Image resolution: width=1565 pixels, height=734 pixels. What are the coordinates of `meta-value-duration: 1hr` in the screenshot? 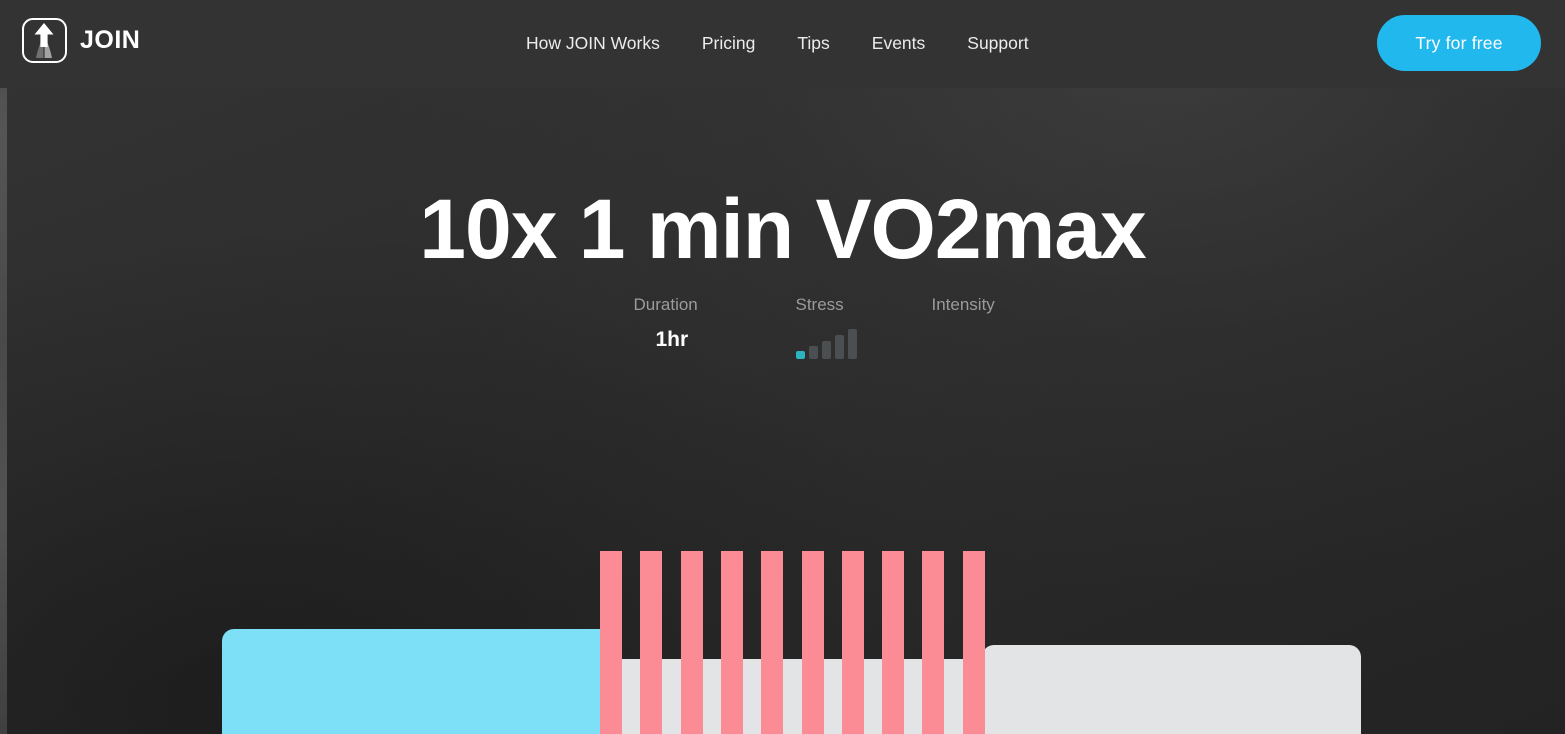 It's located at (672, 339).